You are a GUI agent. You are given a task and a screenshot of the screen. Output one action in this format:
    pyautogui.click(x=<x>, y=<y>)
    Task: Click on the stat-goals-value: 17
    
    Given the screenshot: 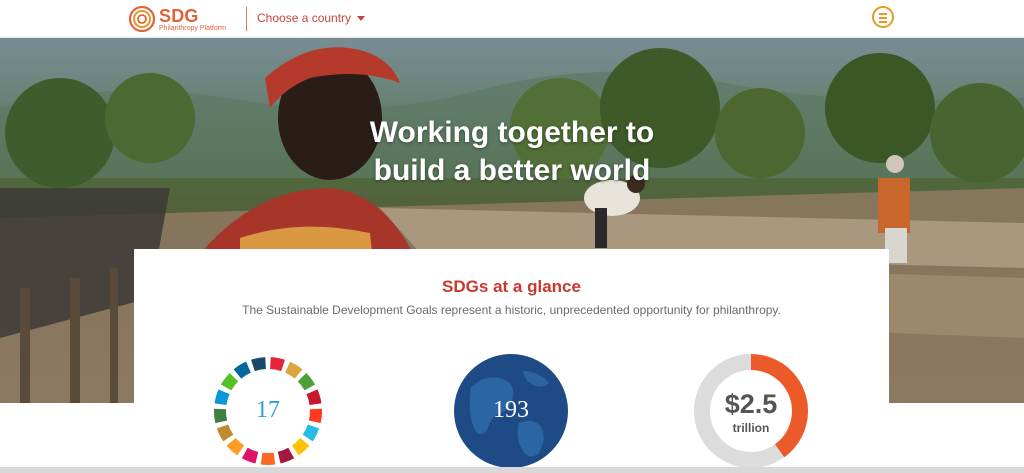 What is the action you would take?
    pyautogui.click(x=268, y=410)
    